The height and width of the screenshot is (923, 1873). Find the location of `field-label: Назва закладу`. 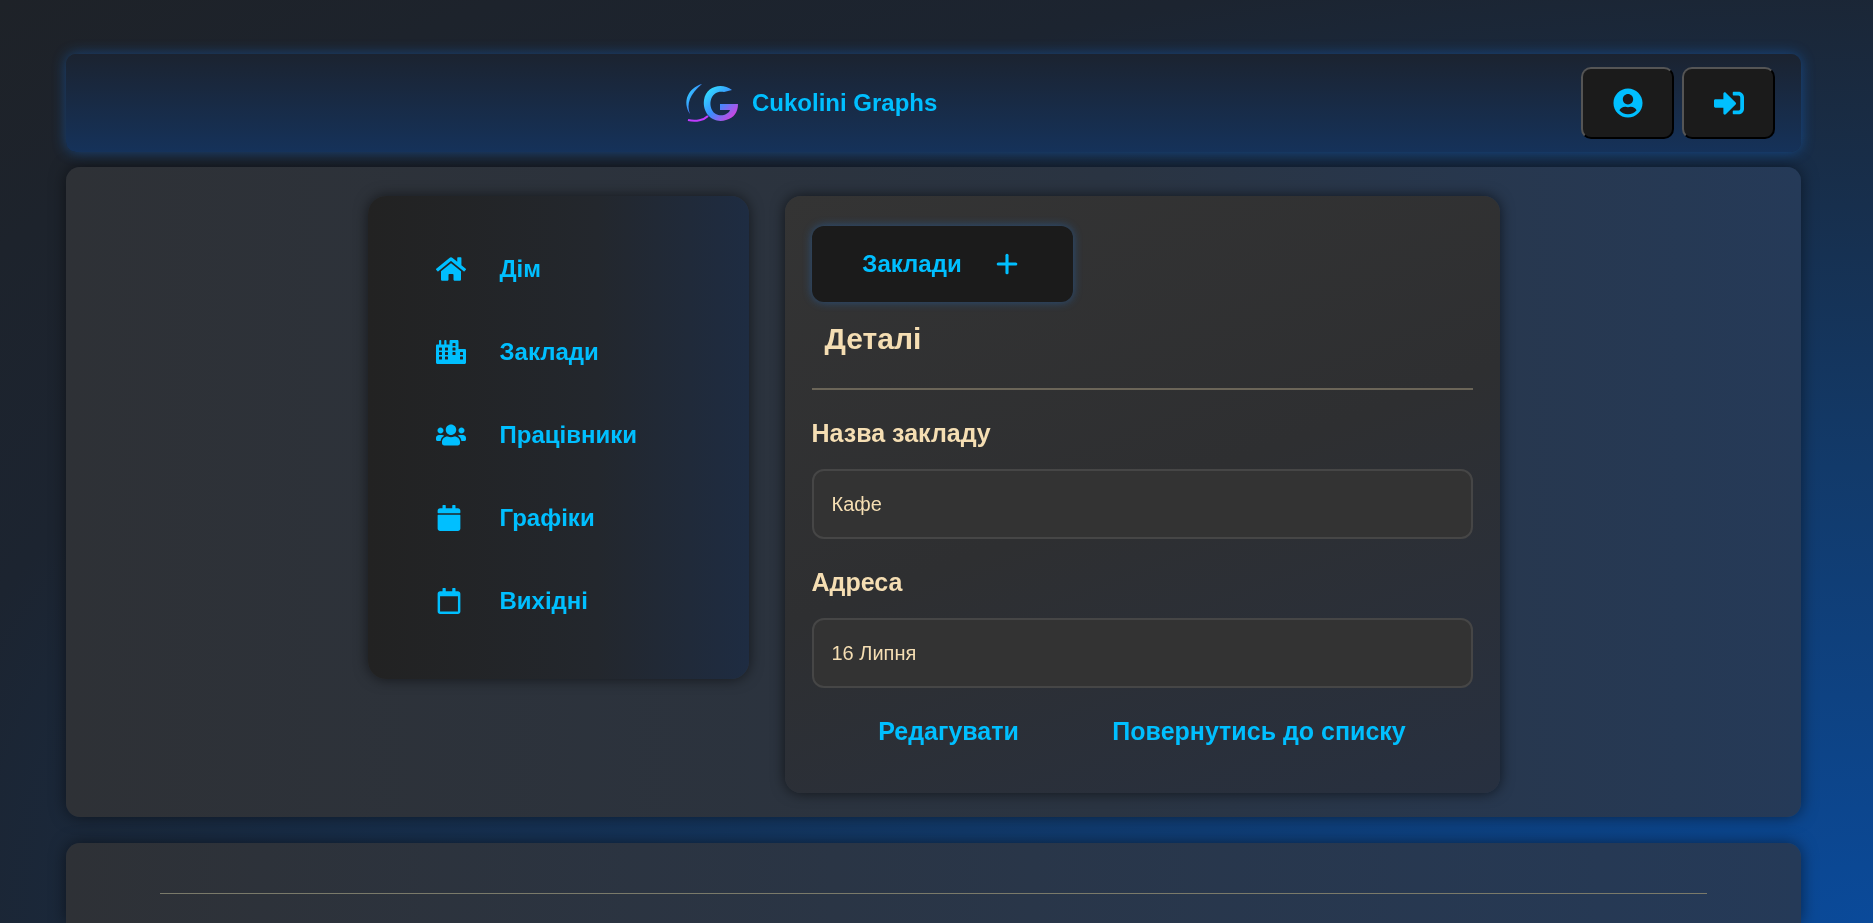

field-label: Назва закладу is located at coordinates (901, 434).